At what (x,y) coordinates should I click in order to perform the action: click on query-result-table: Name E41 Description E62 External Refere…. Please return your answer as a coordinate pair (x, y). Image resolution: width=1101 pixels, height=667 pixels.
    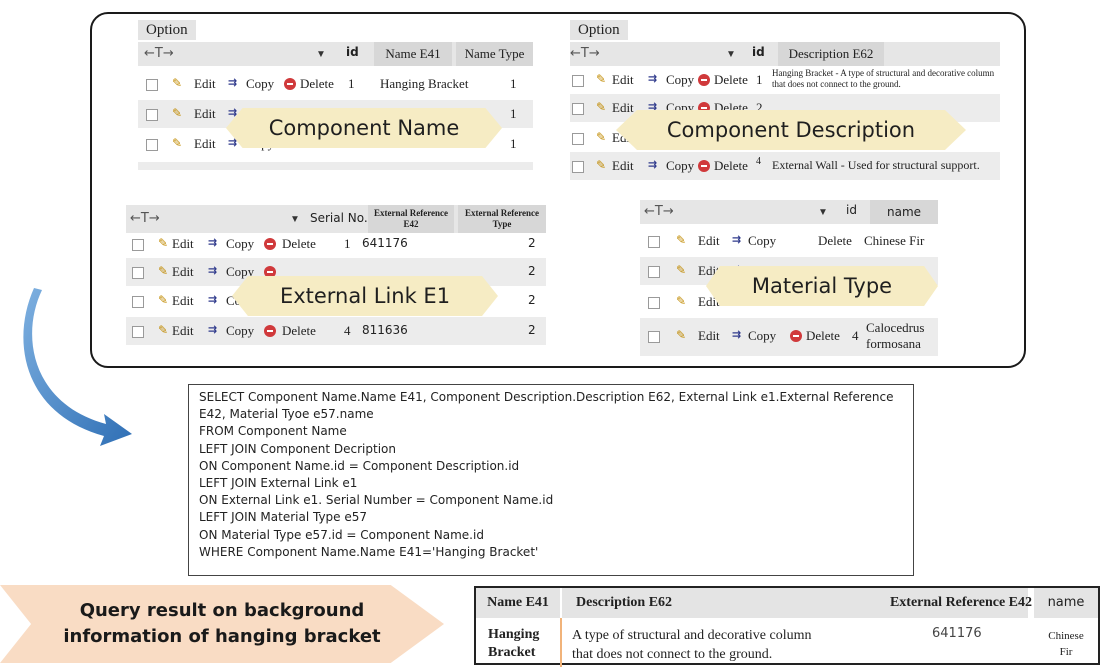
    Looking at the image, I should click on (787, 626).